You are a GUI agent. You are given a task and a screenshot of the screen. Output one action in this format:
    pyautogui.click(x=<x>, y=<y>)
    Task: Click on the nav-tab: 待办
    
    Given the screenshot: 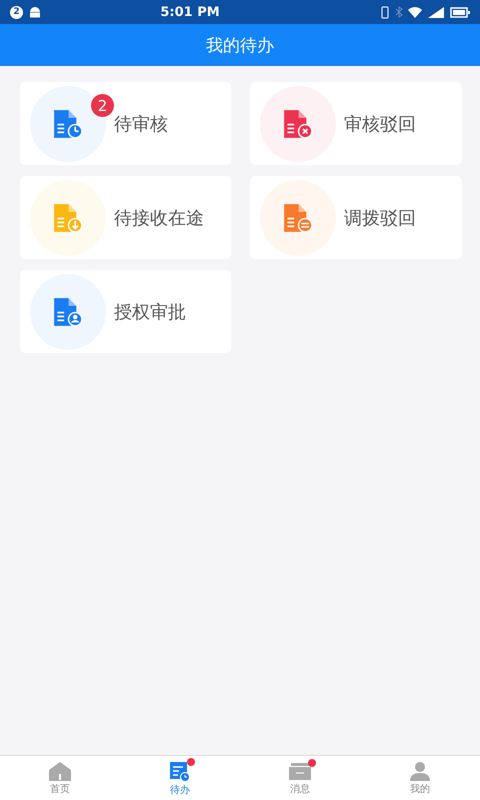 What is the action you would take?
    pyautogui.click(x=180, y=778)
    